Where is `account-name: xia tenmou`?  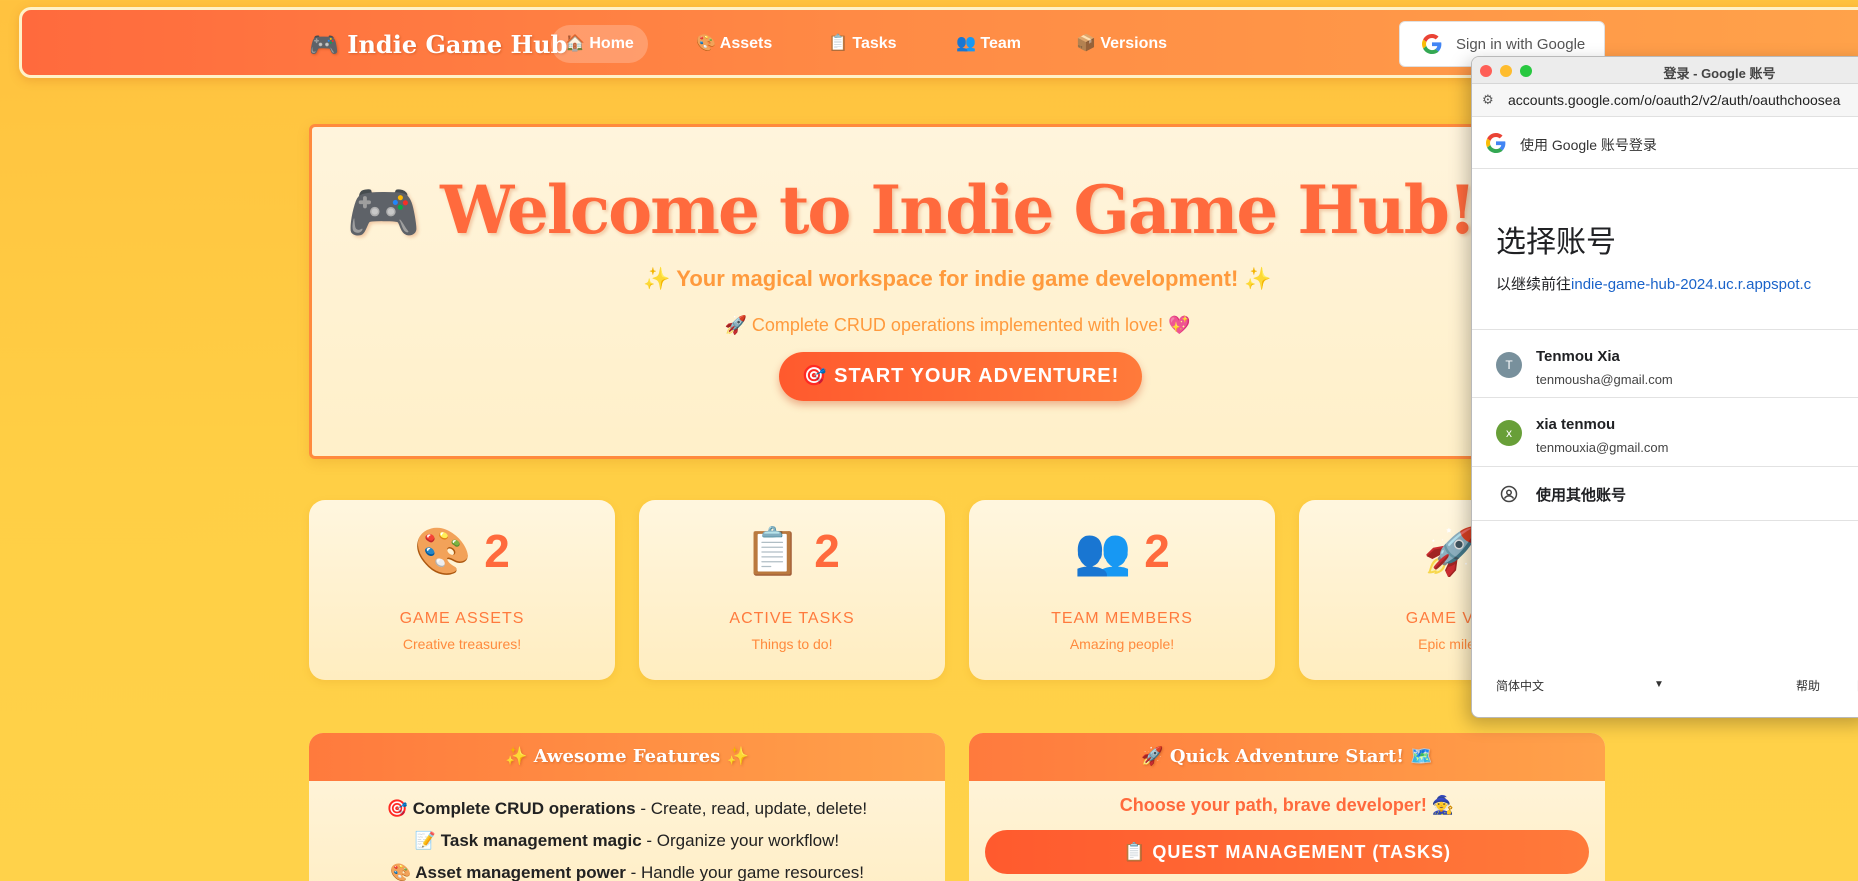
account-name: xia tenmou is located at coordinates (1576, 424).